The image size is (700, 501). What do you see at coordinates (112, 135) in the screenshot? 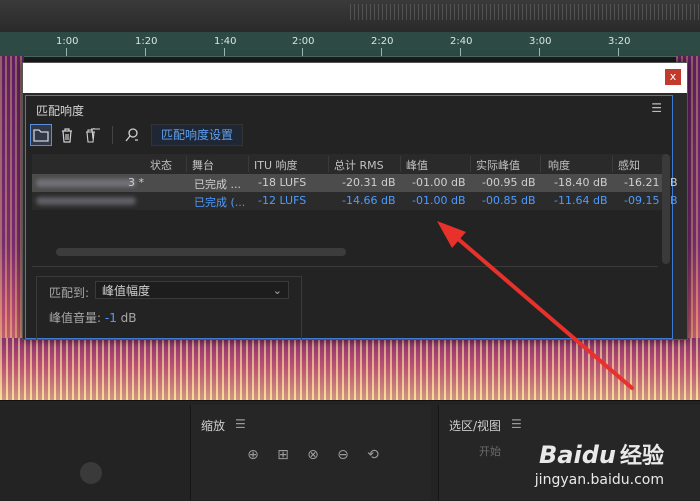
I see `toolbar-divider` at bounding box center [112, 135].